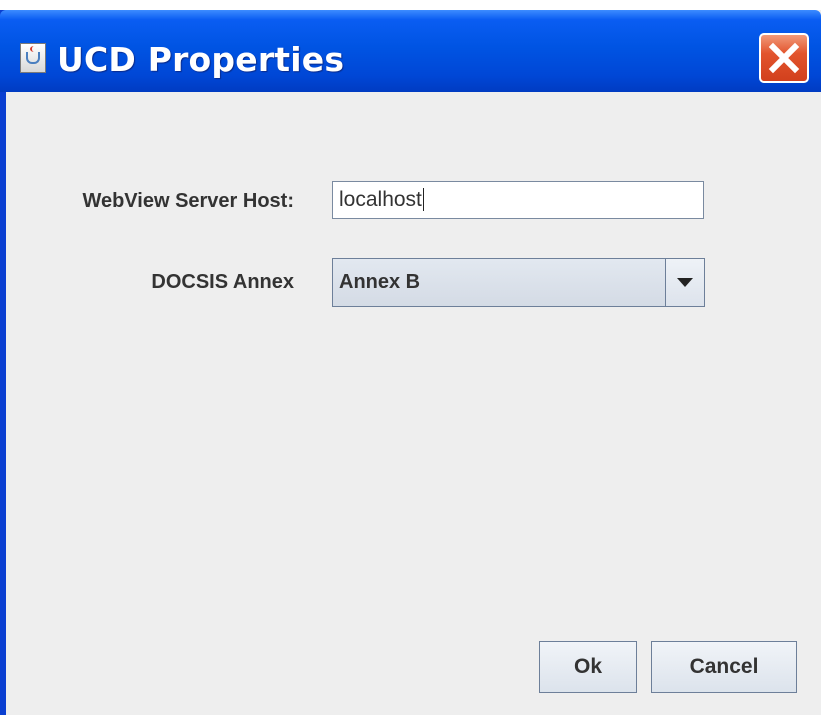  What do you see at coordinates (222, 282) in the screenshot?
I see `docsis-annex-label: DOCSIS Annex` at bounding box center [222, 282].